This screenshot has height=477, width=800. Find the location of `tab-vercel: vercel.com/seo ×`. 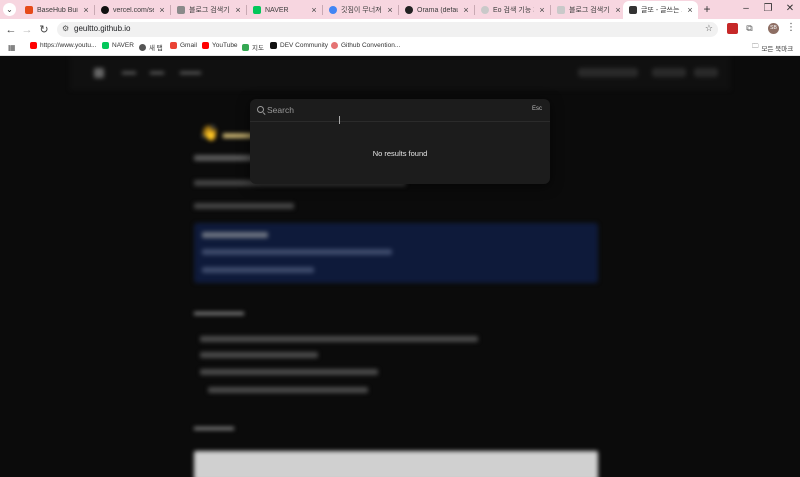

tab-vercel: vercel.com/seo × is located at coordinates (132, 10).